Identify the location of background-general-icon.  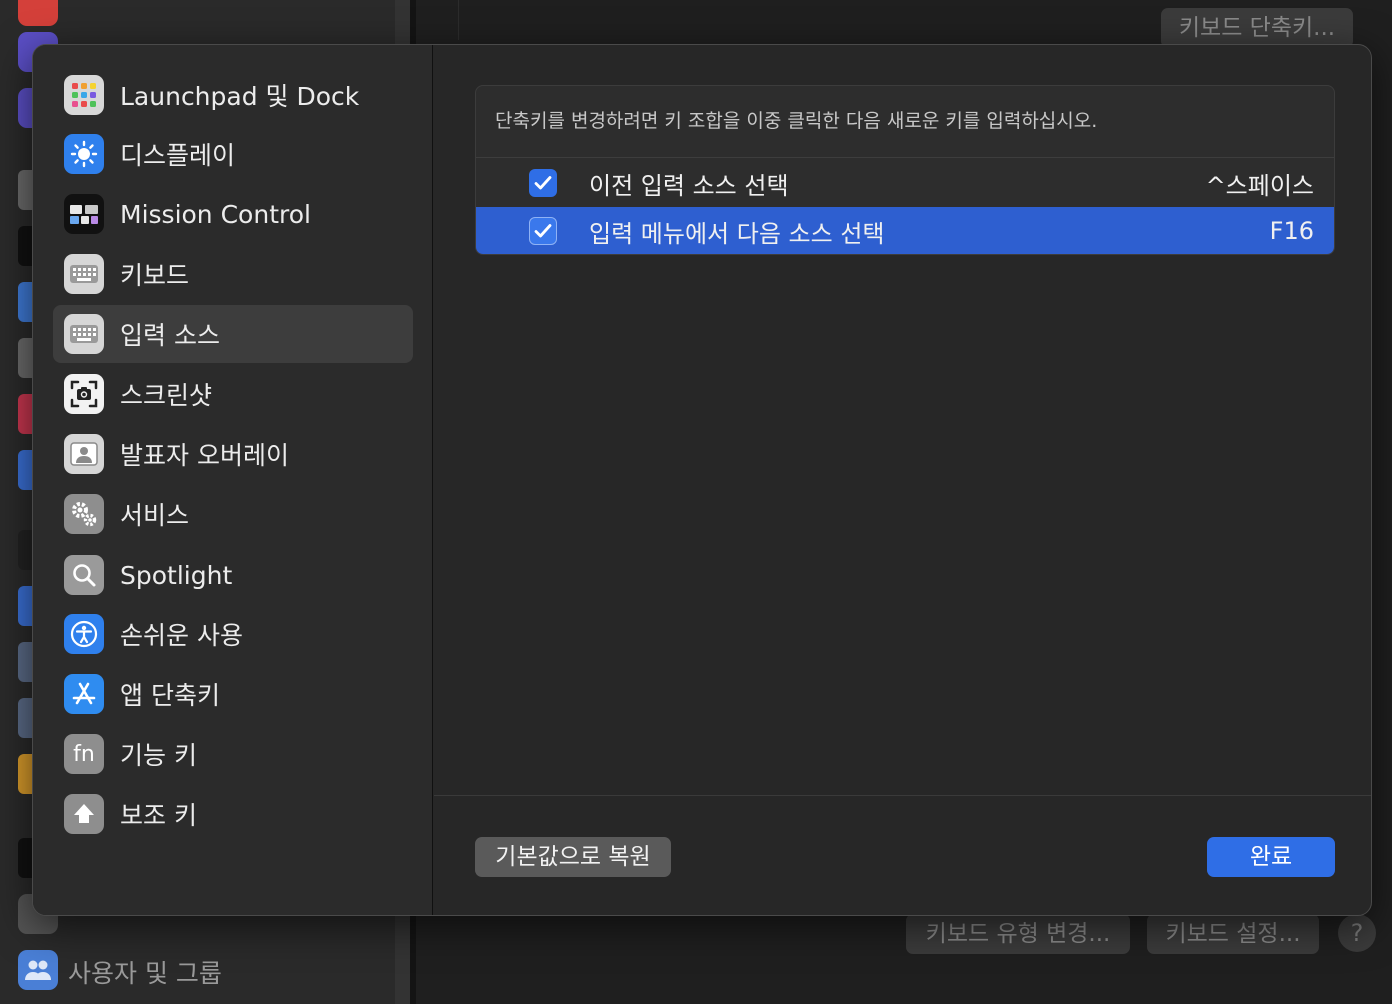
(25, 190).